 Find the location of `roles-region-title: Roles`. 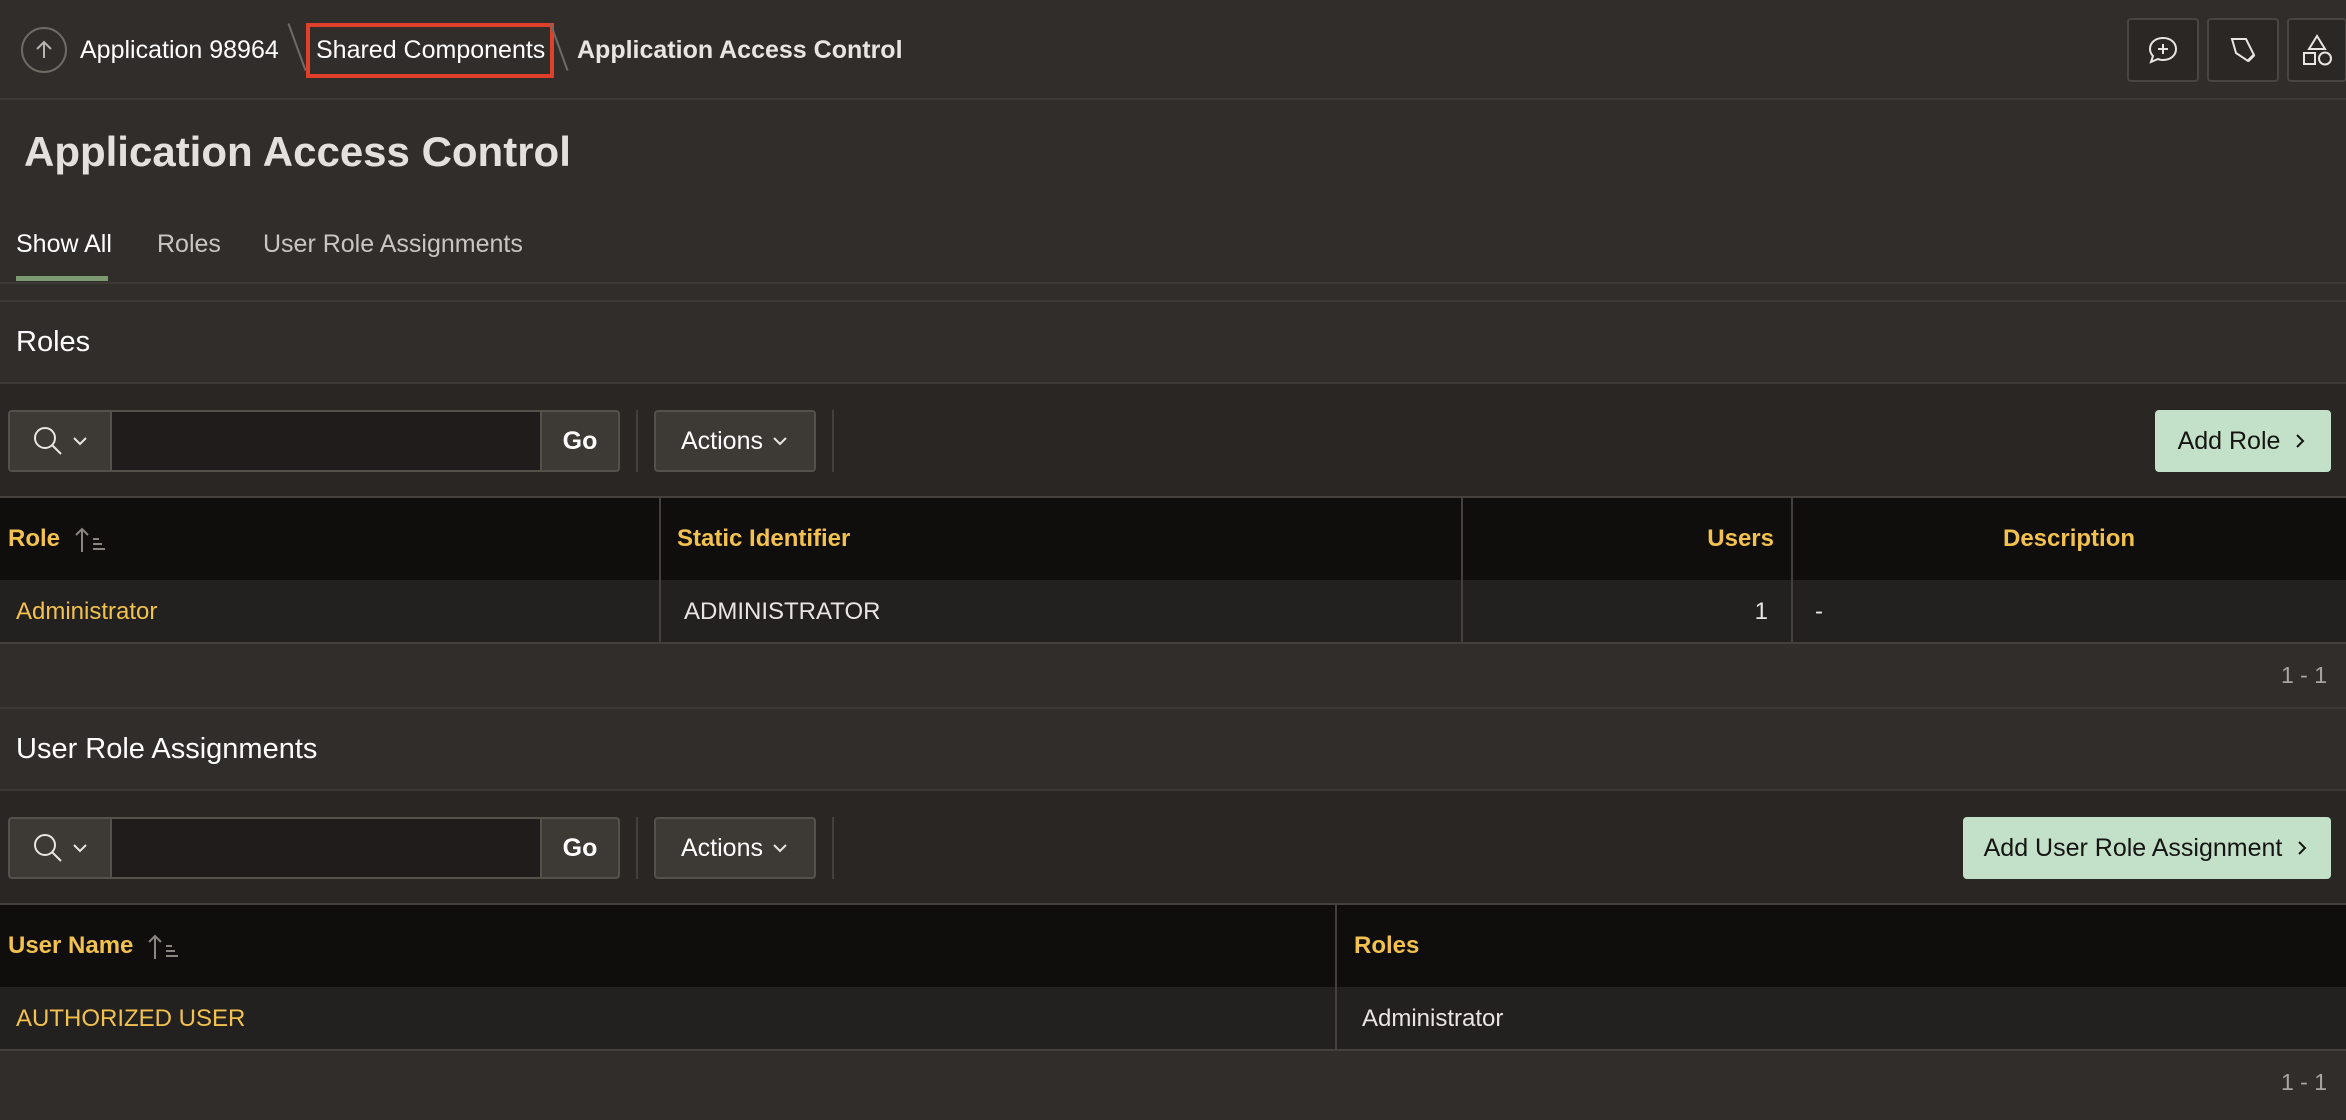

roles-region-title: Roles is located at coordinates (53, 342).